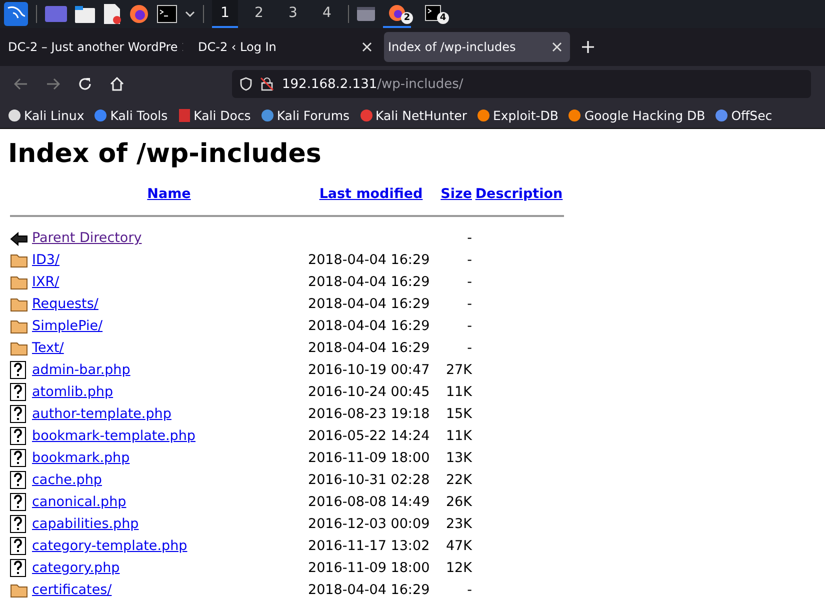 This screenshot has height=607, width=825. What do you see at coordinates (214, 115) in the screenshot?
I see `bookmark-link: Kali Docs` at bounding box center [214, 115].